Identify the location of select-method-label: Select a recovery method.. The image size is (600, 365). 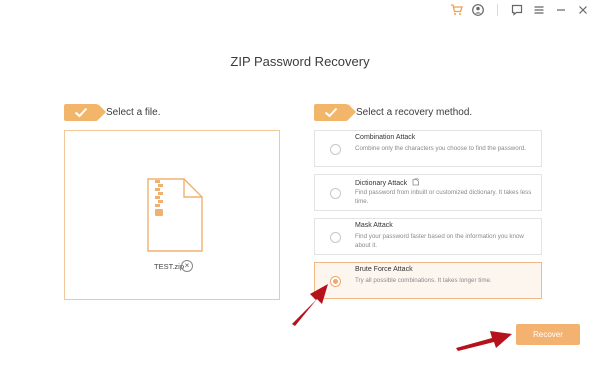
(414, 112).